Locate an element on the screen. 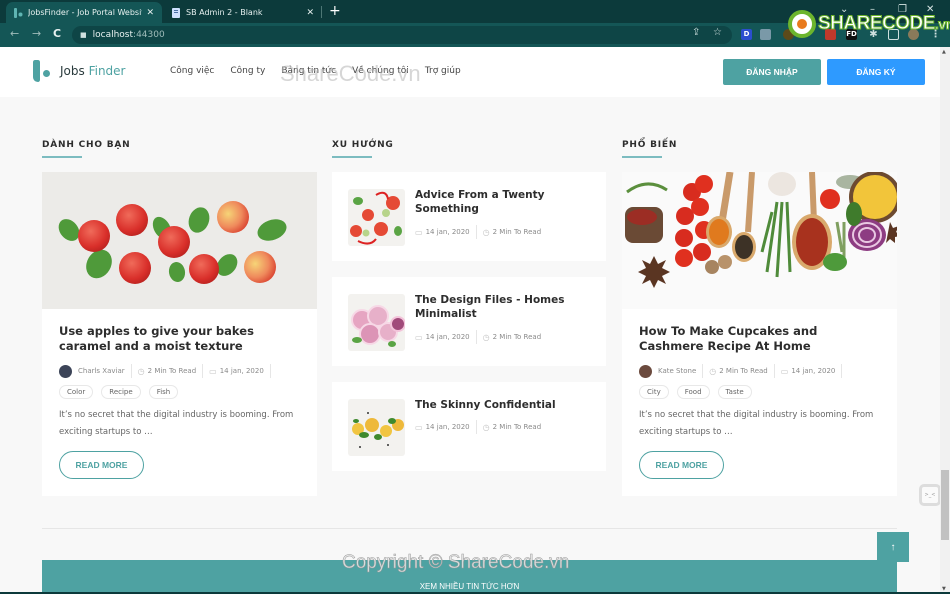 This screenshot has height=594, width=950. logo-mark-icon is located at coordinates (43, 71).